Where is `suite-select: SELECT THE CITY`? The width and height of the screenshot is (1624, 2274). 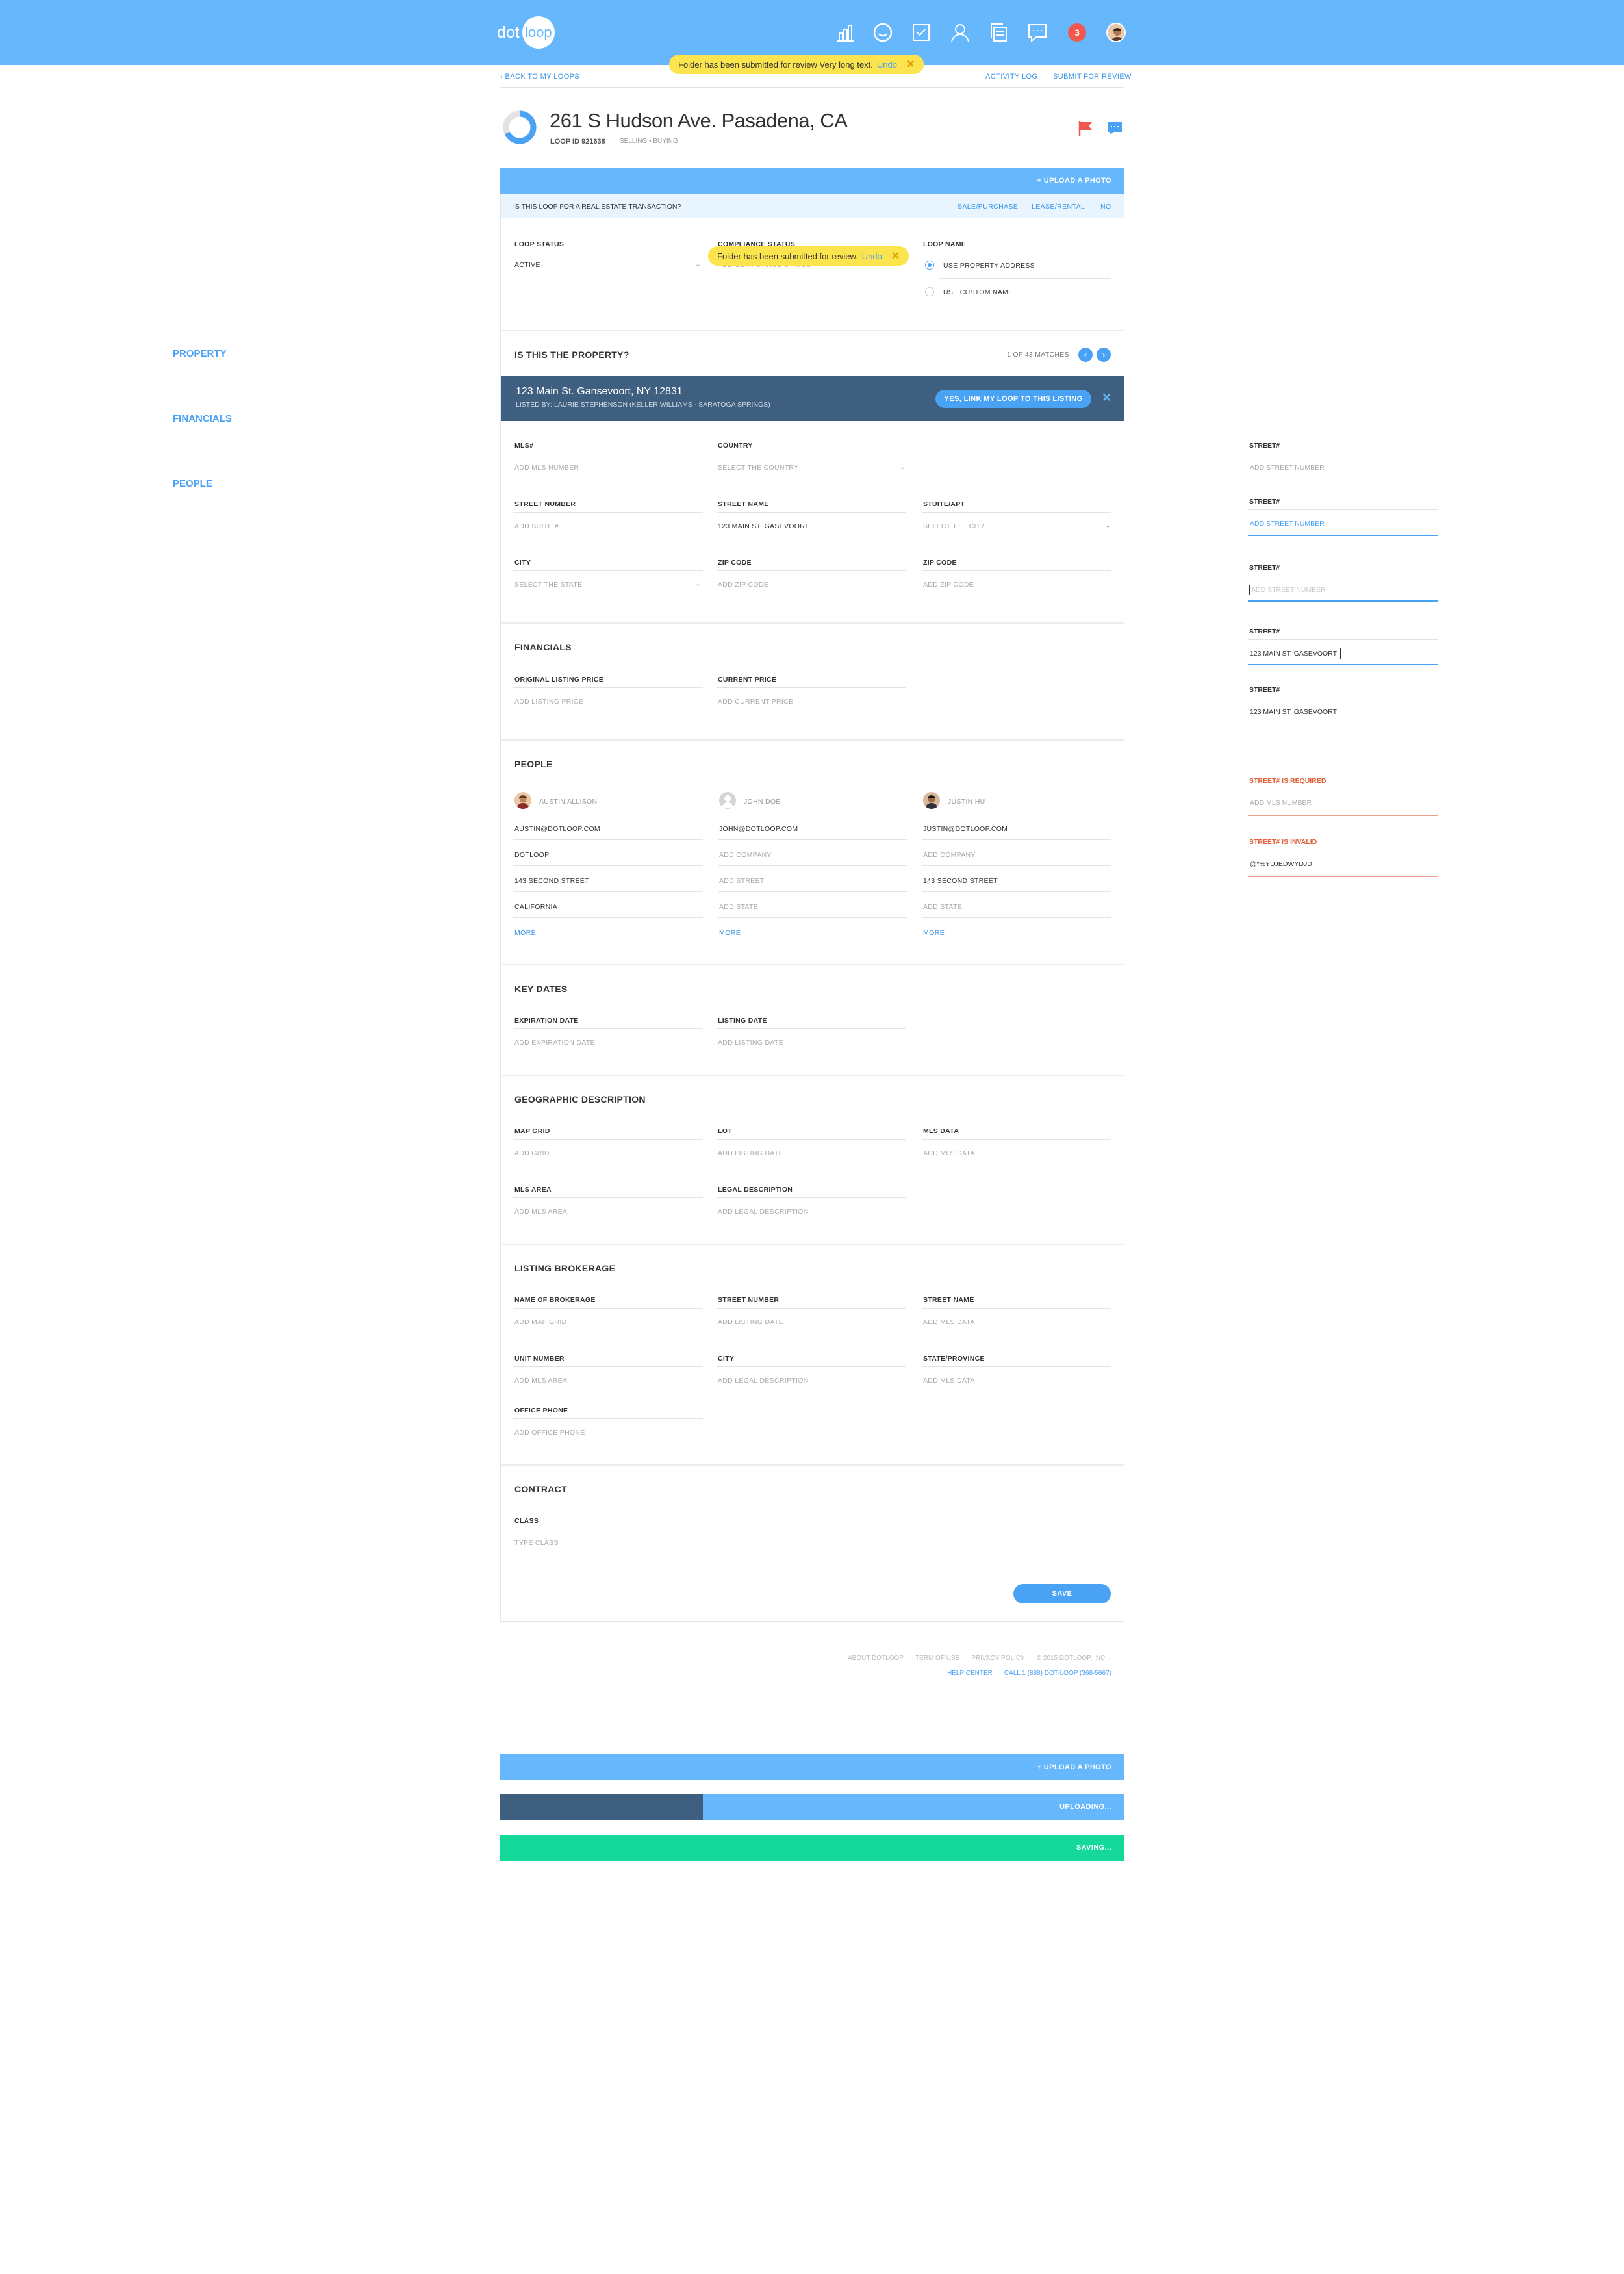 suite-select: SELECT THE CITY is located at coordinates (954, 526).